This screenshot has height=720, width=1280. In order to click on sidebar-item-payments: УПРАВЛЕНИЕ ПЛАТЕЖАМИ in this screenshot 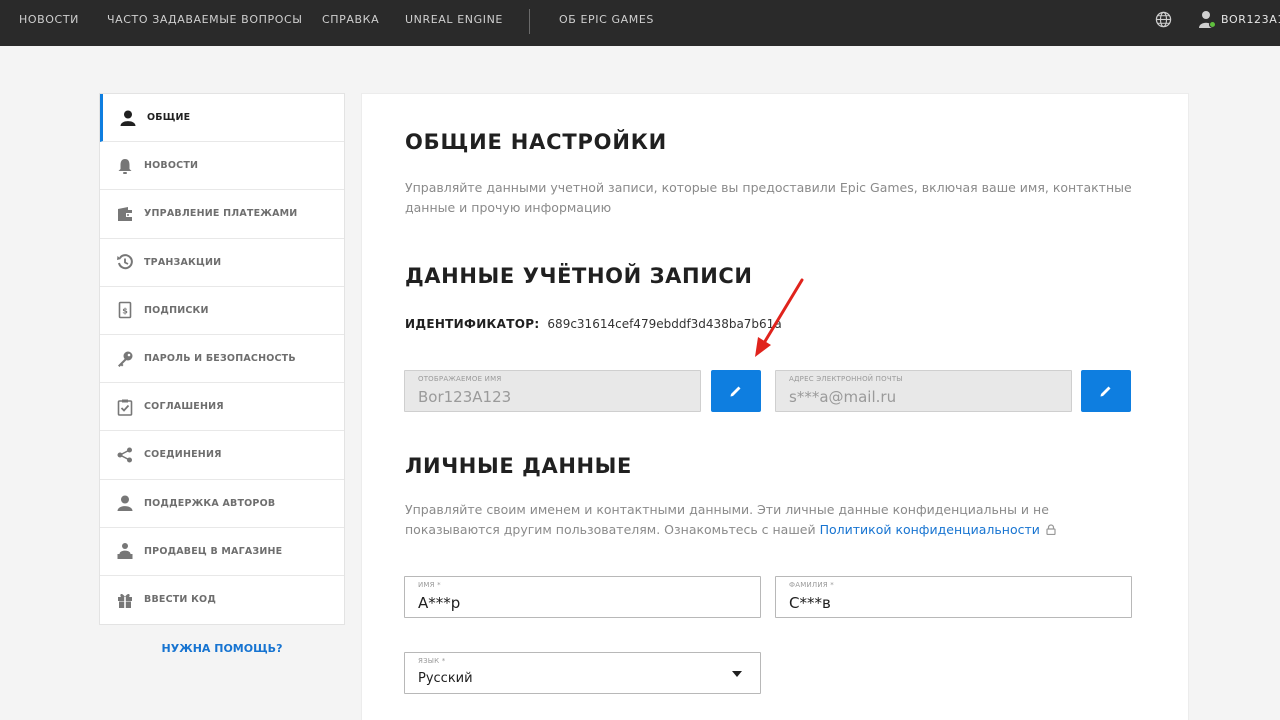, I will do `click(222, 214)`.